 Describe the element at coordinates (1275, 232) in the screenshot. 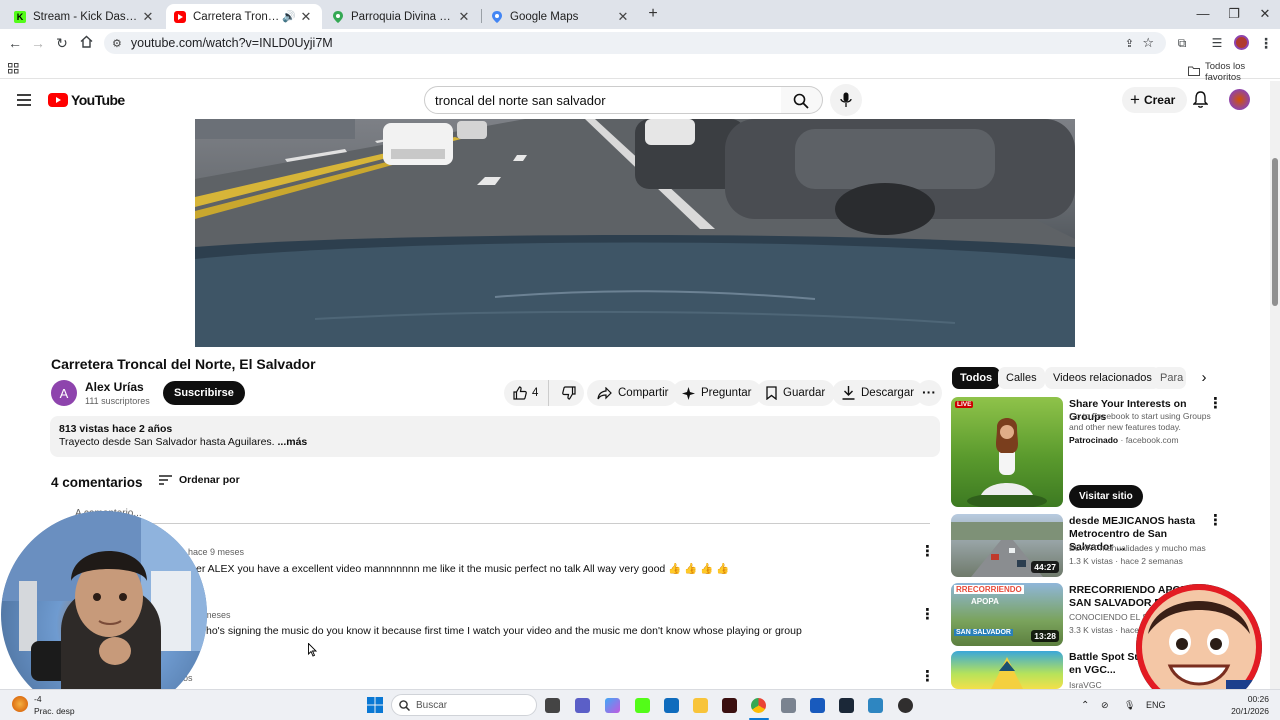

I see `page-scrollbar-thumb` at that location.